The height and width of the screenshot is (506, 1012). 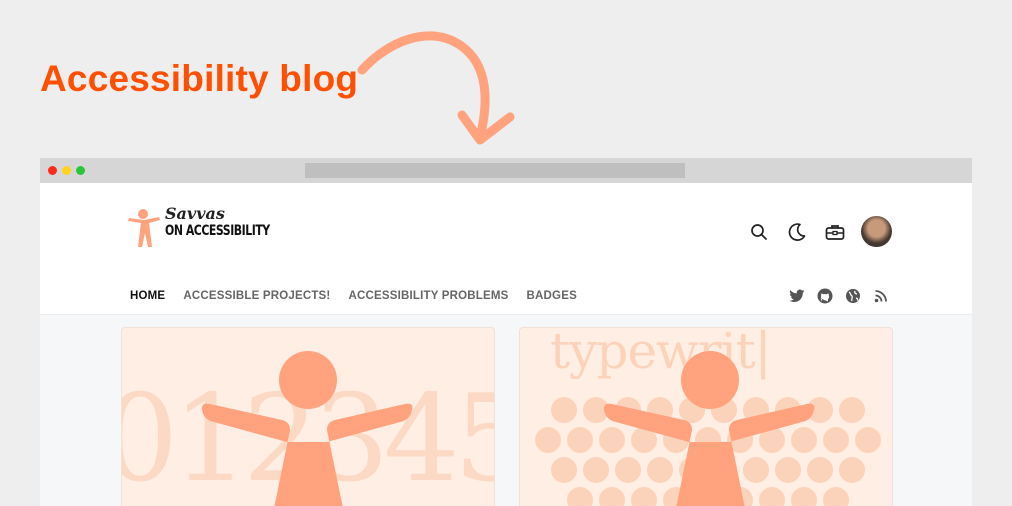 I want to click on browser-titlebar, so click(x=506, y=170).